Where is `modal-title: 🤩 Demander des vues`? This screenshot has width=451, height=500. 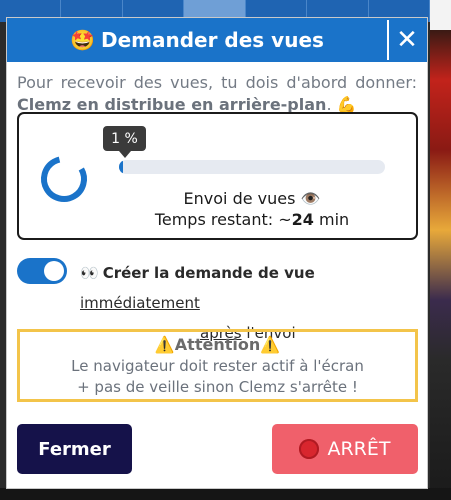
modal-title: 🤩 Demander des vues is located at coordinates (217, 40).